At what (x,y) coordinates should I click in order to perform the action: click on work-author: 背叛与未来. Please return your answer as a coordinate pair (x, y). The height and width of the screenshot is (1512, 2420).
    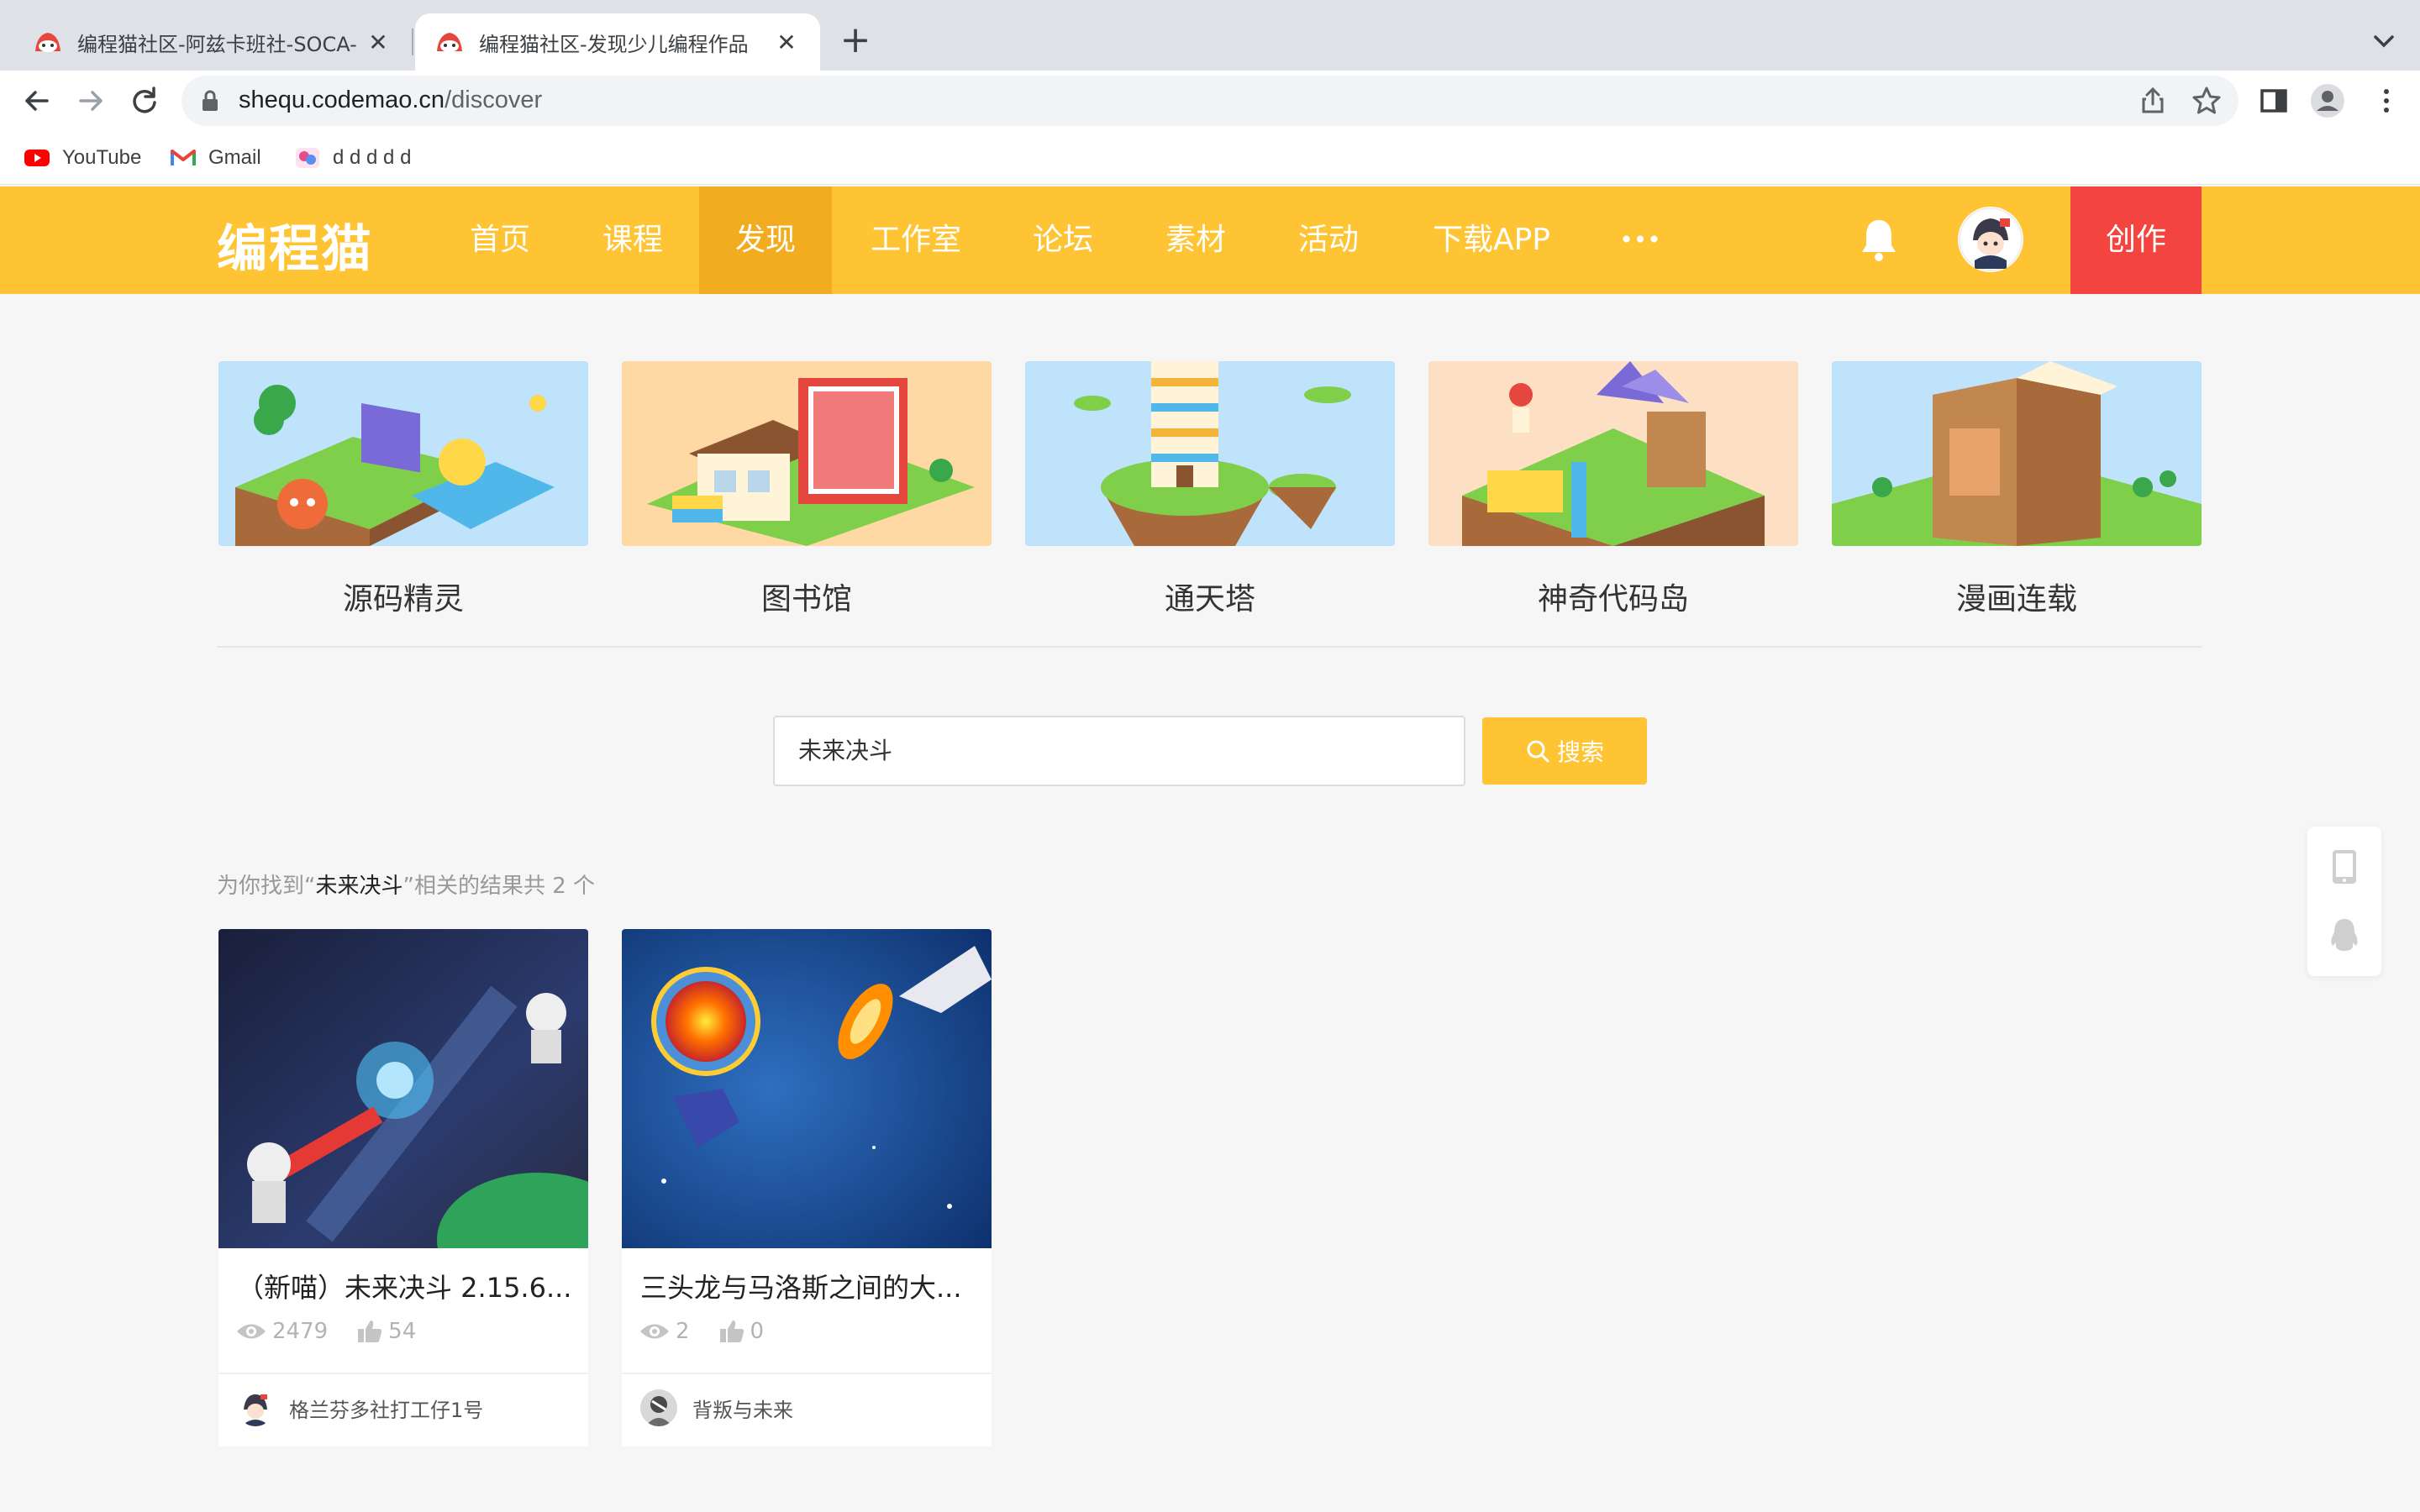
    Looking at the image, I should click on (717, 1407).